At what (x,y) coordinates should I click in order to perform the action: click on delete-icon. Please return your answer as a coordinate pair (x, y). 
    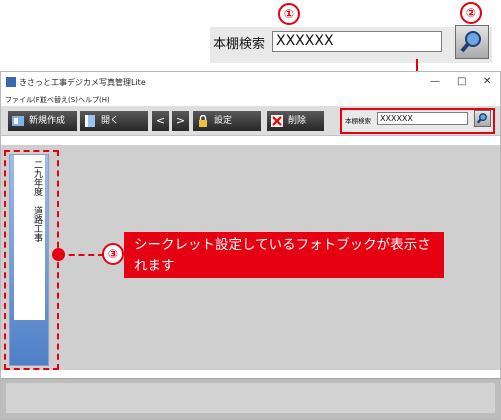
    Looking at the image, I should click on (277, 120).